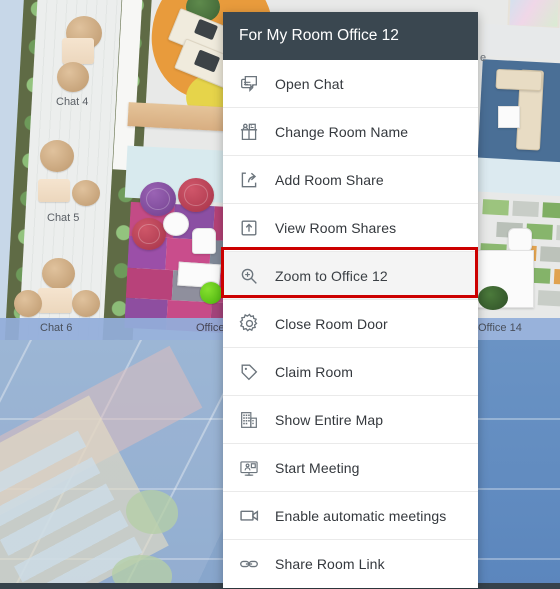 The image size is (560, 589). What do you see at coordinates (249, 323) in the screenshot?
I see `gear-icon` at bounding box center [249, 323].